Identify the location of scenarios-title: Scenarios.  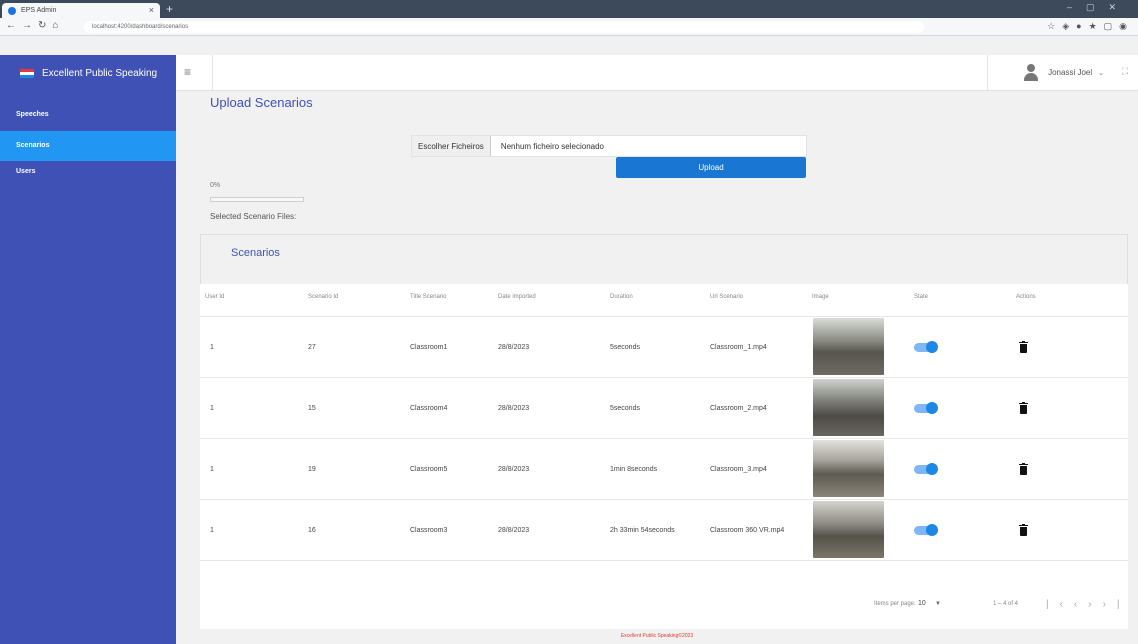
(255, 253).